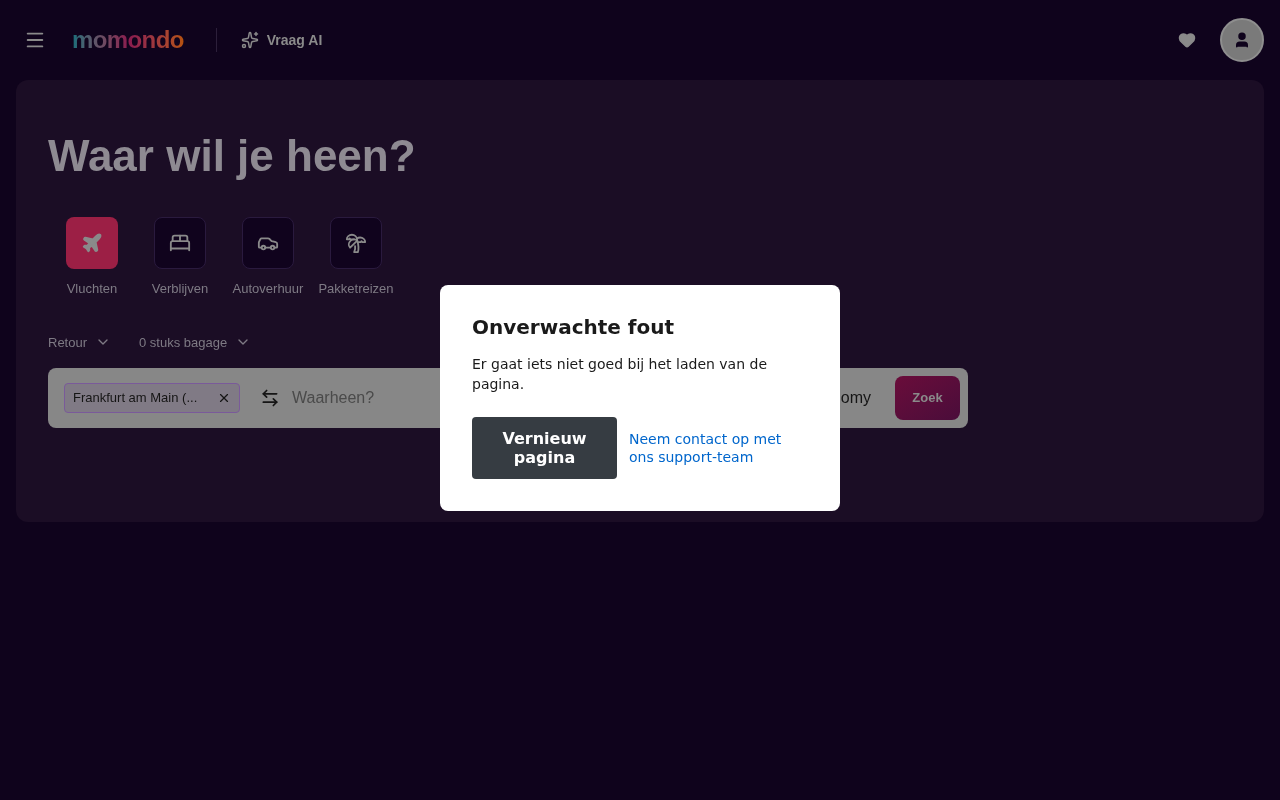 The width and height of the screenshot is (1280, 800). I want to click on profile-button, so click(1242, 40).